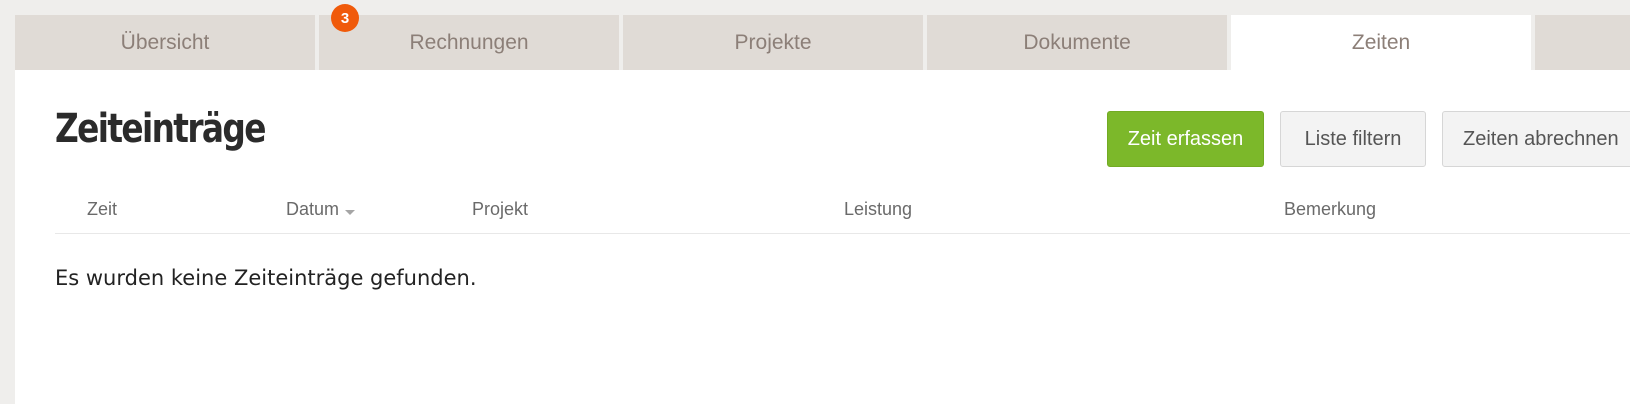  I want to click on column-header-bemerkung: Bemerkung, so click(1330, 209).